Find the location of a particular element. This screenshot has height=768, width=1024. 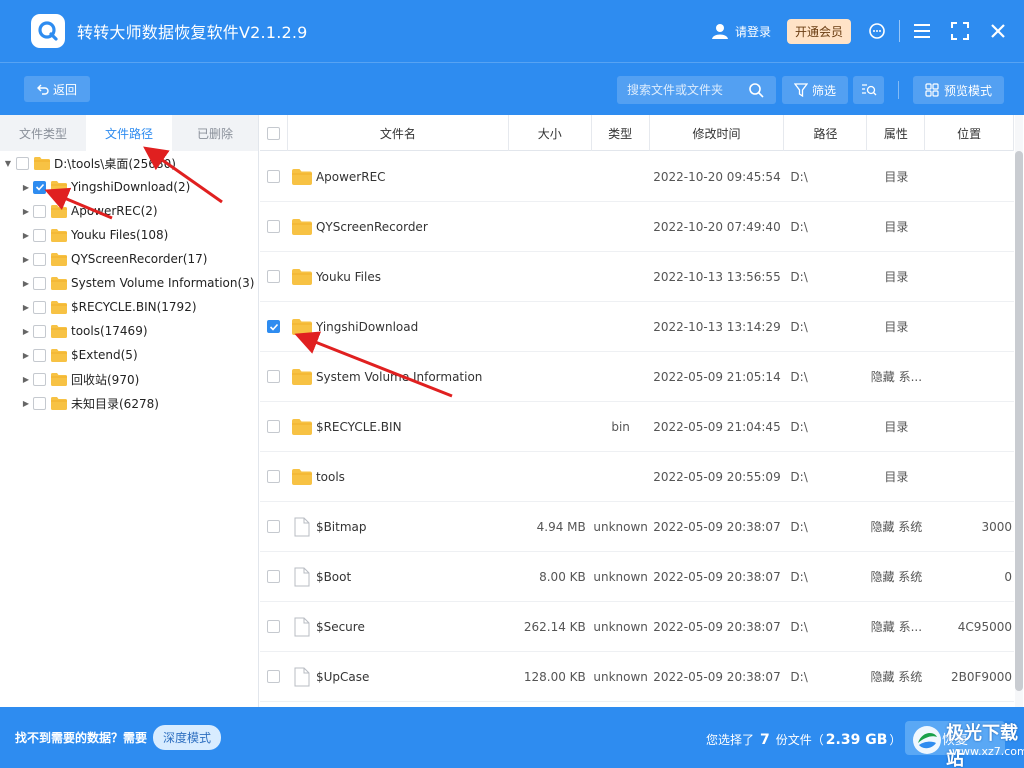

deep-mode-button: 深度模式 is located at coordinates (187, 737).